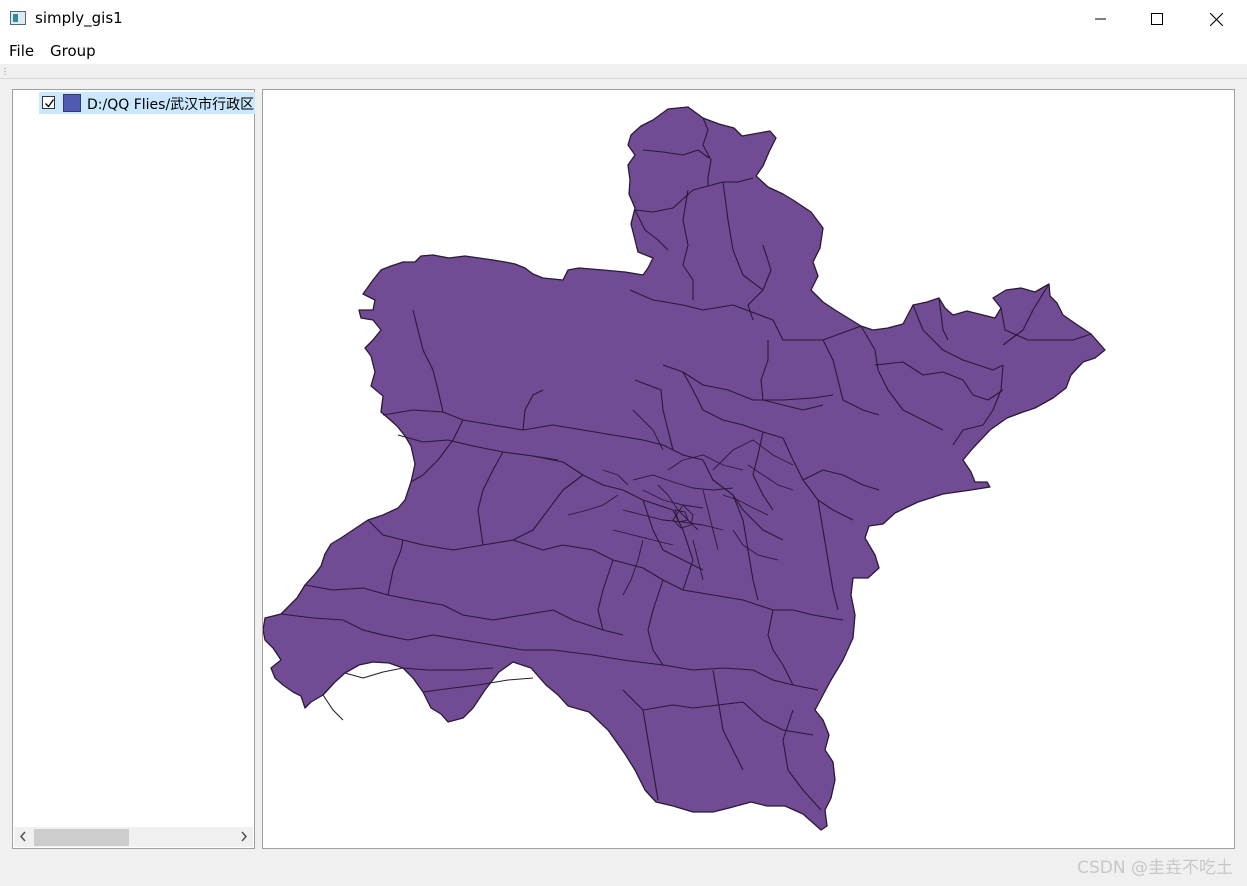  What do you see at coordinates (23, 836) in the screenshot?
I see `scroll-left-arrow-icon` at bounding box center [23, 836].